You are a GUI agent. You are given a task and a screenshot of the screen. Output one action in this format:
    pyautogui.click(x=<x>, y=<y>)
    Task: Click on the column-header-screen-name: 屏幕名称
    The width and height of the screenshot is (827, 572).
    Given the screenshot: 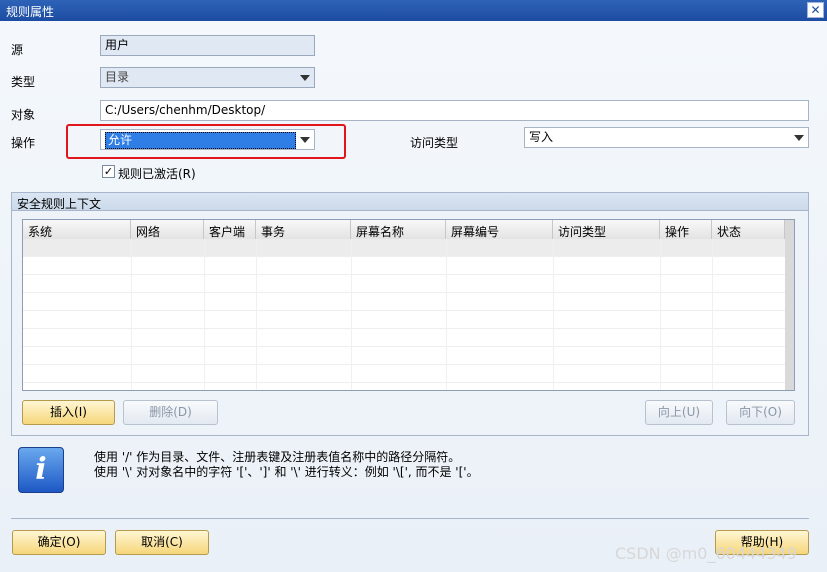 What is the action you would take?
    pyautogui.click(x=398, y=229)
    